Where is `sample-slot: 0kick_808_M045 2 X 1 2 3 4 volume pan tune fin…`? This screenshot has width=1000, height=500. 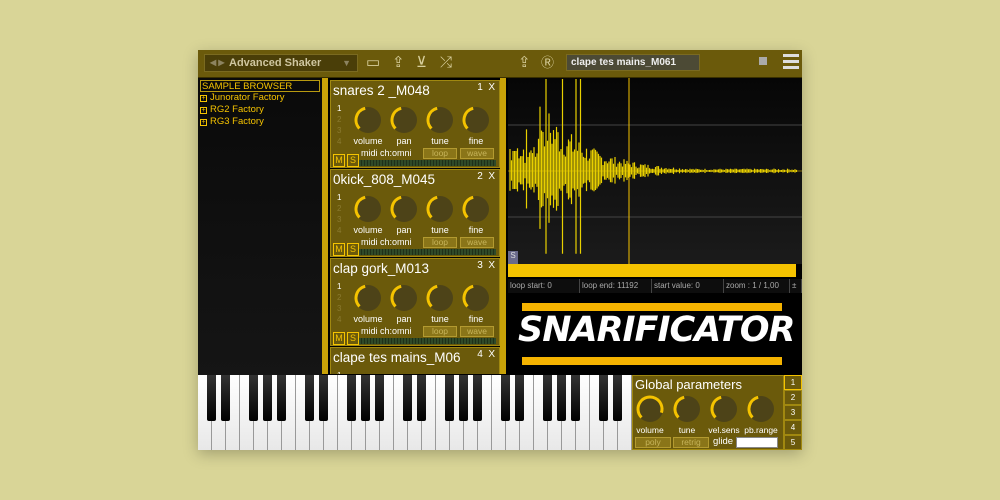 sample-slot: 0kick_808_M045 2 X 1 2 3 4 volume pan tune fin… is located at coordinates (415, 213).